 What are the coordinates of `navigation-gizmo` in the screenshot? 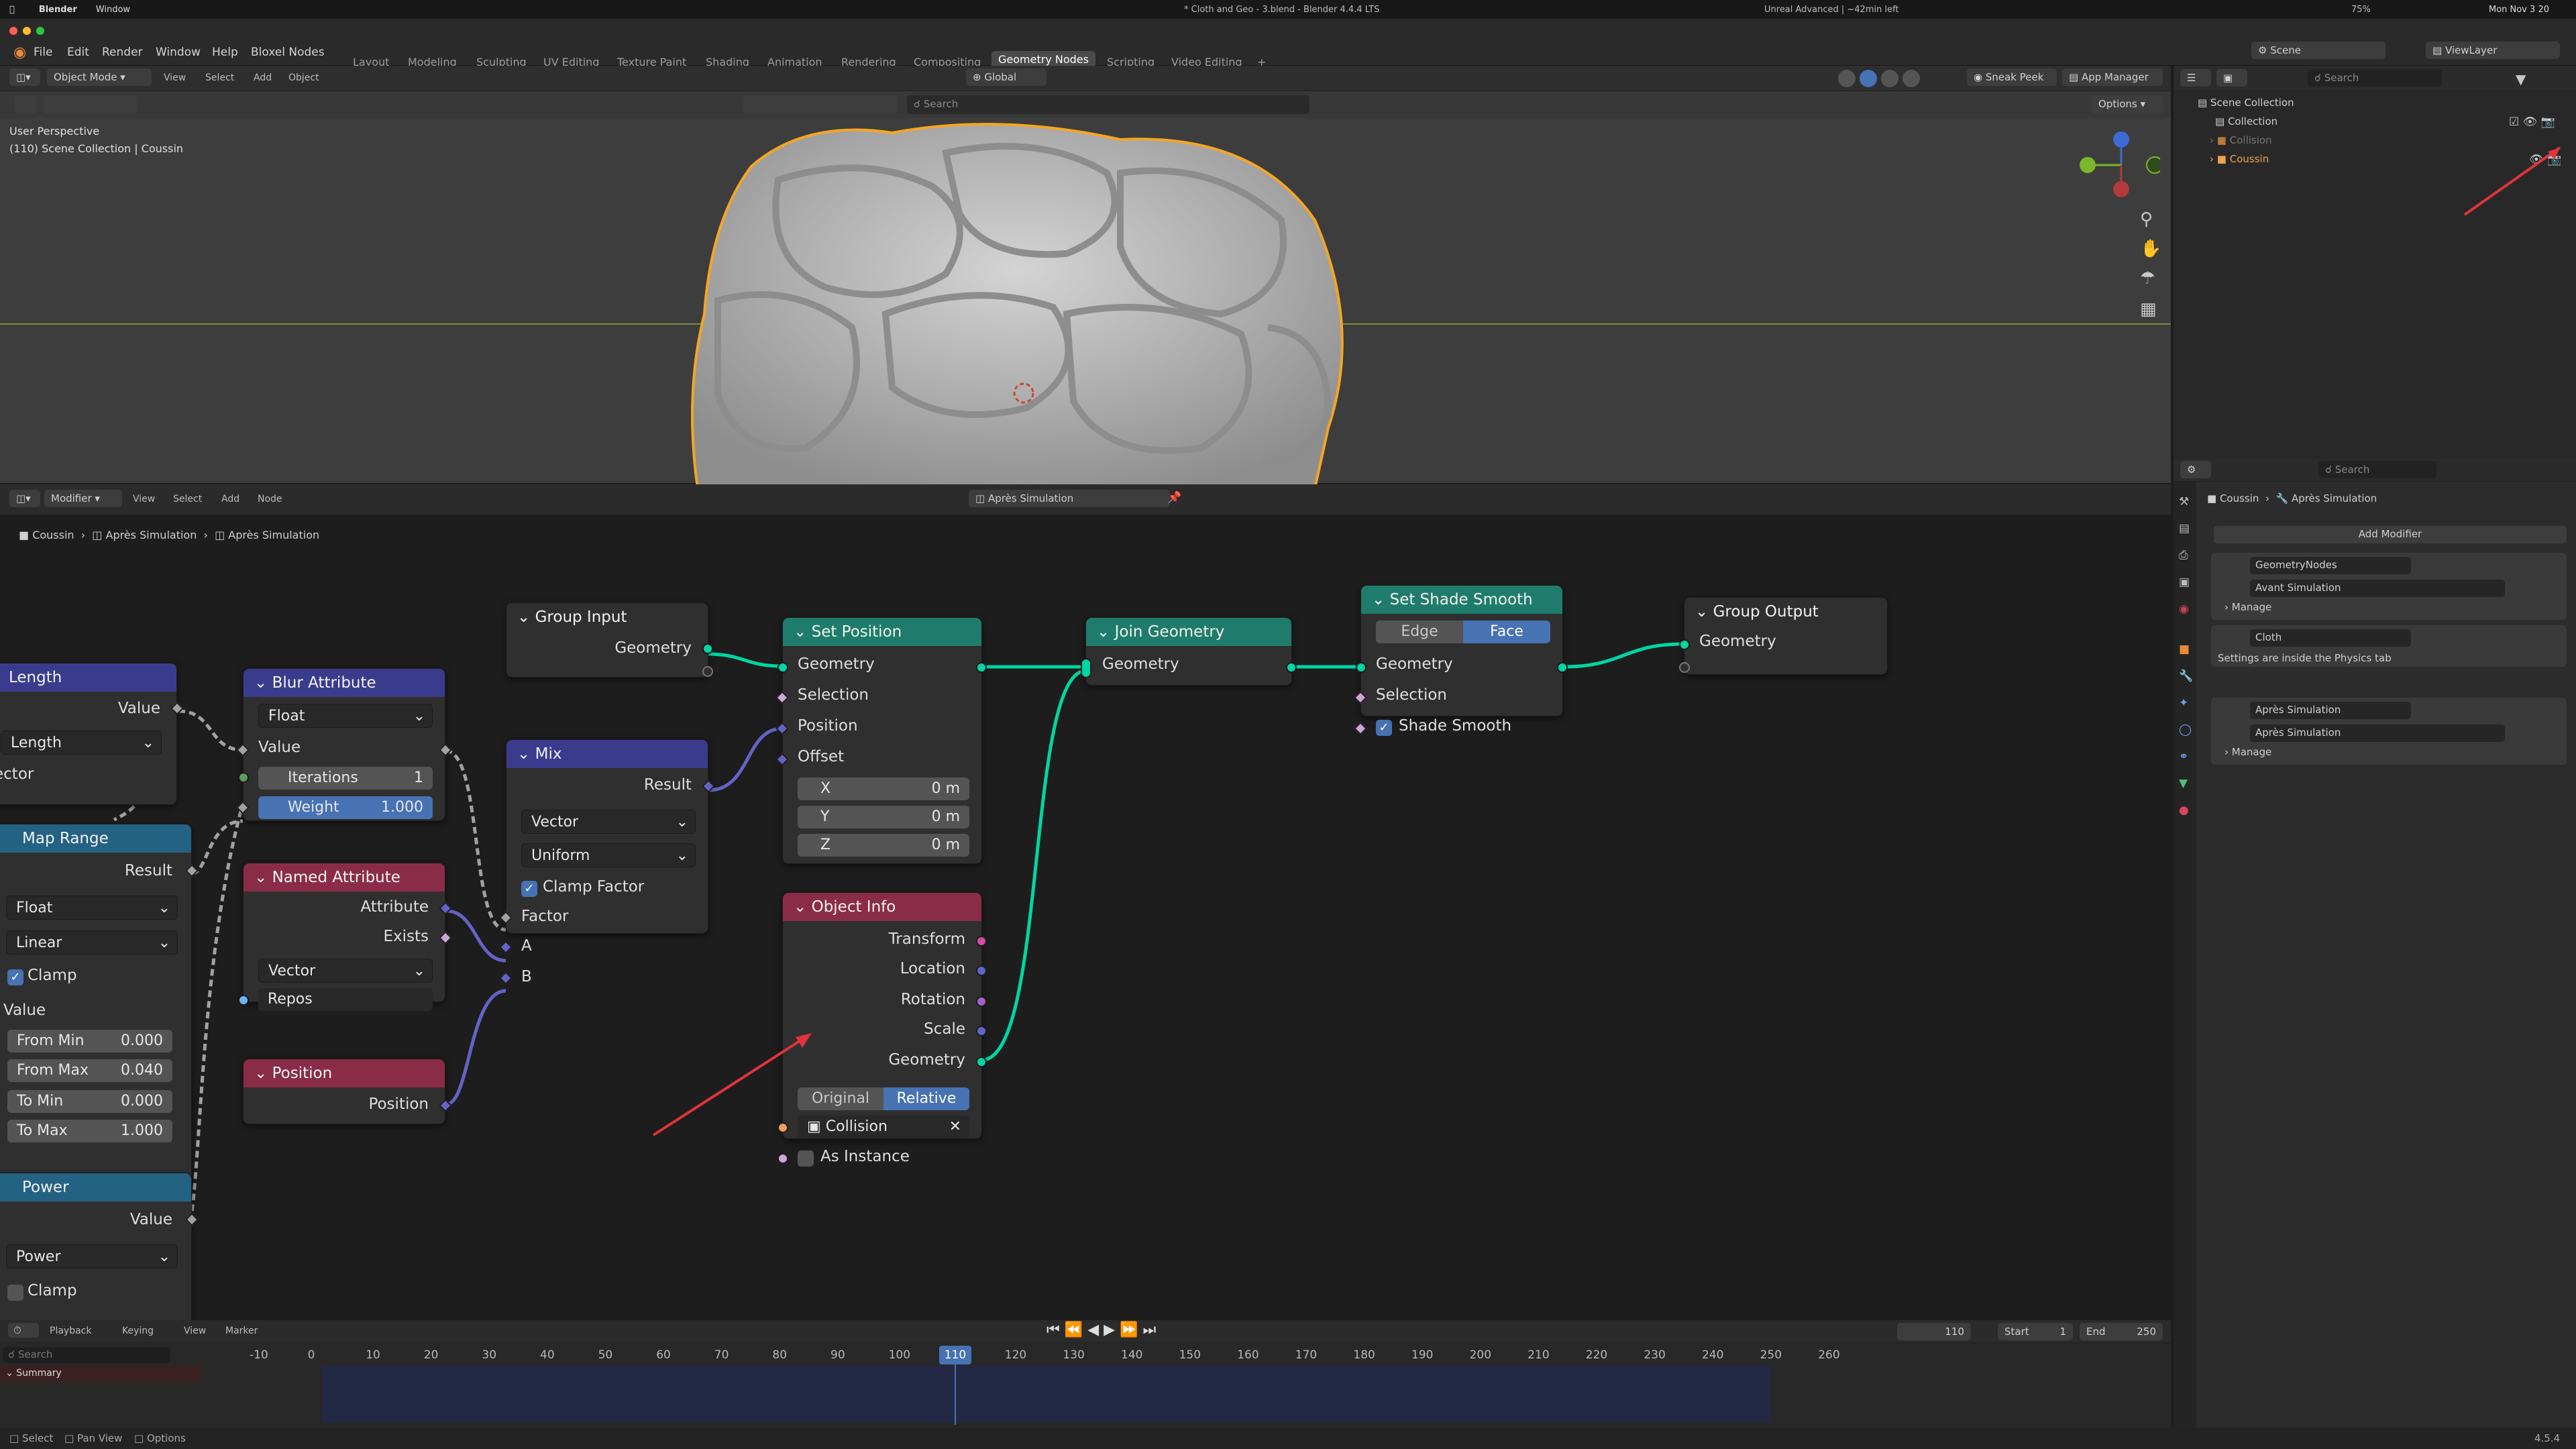 It's located at (2109, 163).